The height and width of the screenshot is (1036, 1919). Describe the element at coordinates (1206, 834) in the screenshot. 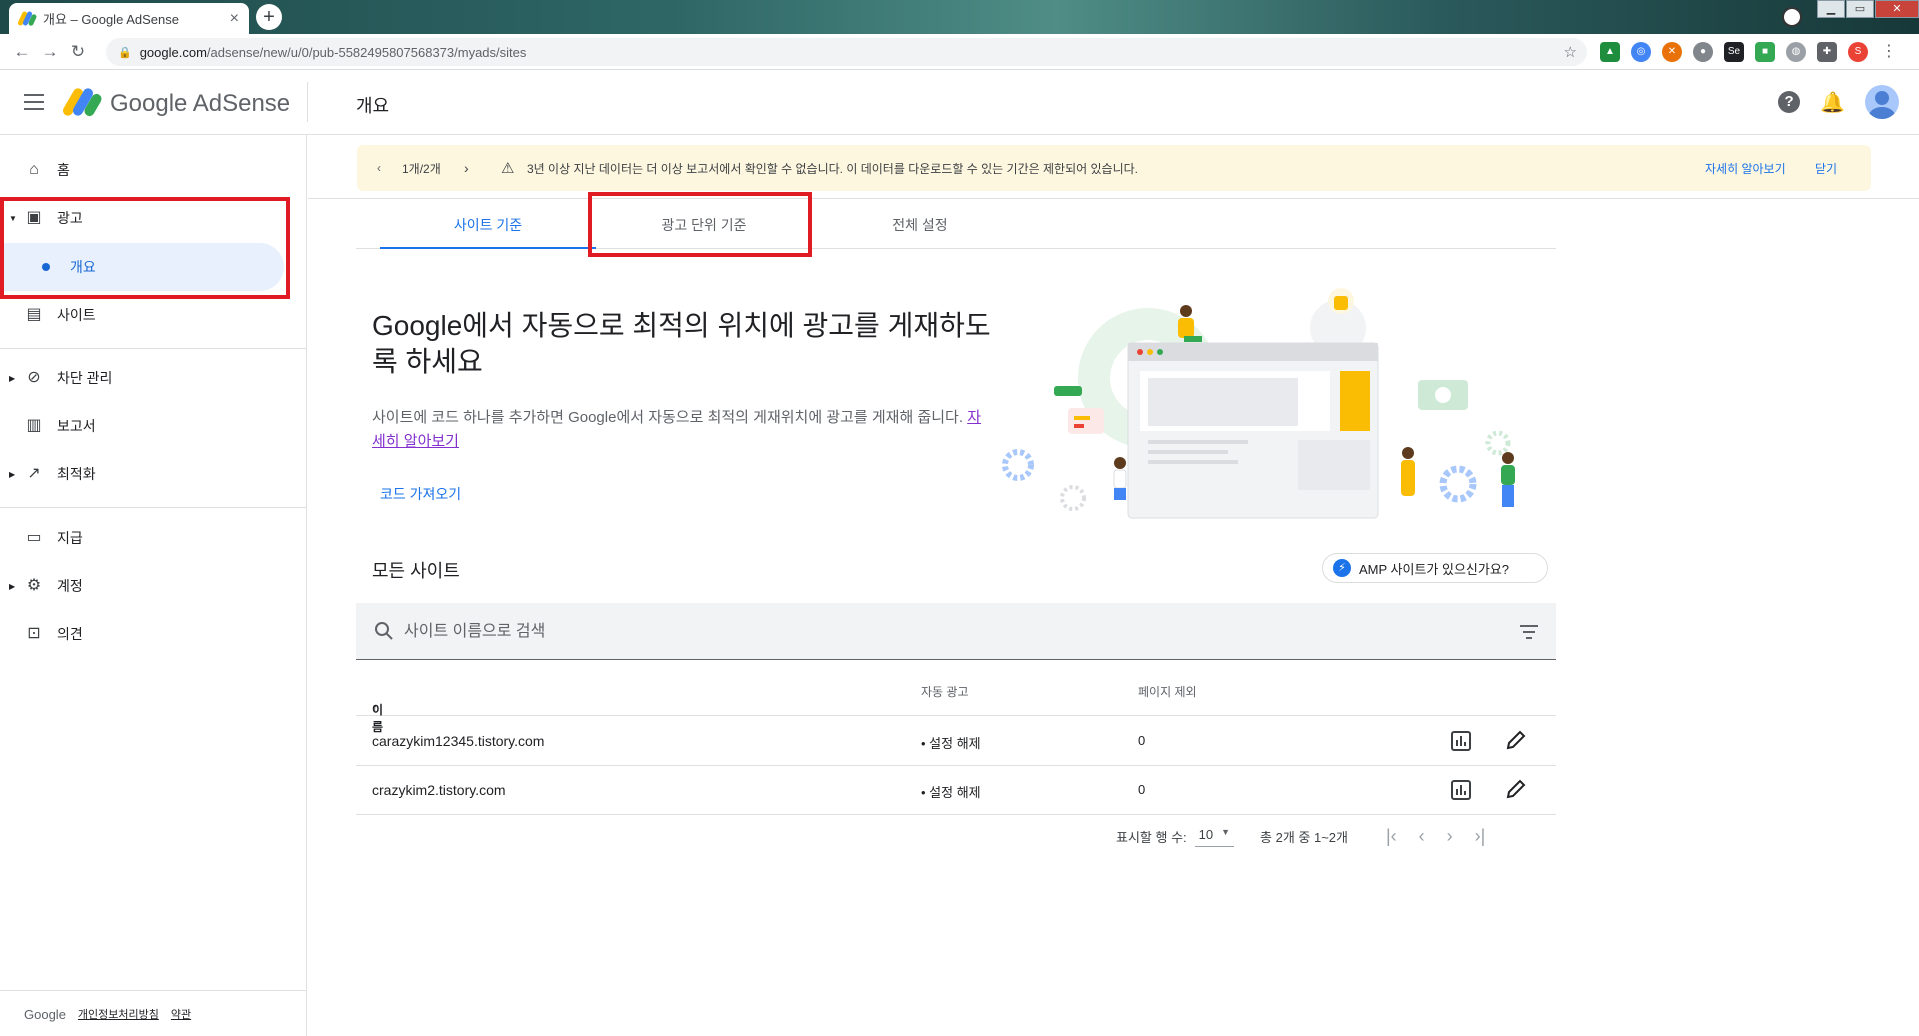

I see `rows-per-page-value: 10` at that location.